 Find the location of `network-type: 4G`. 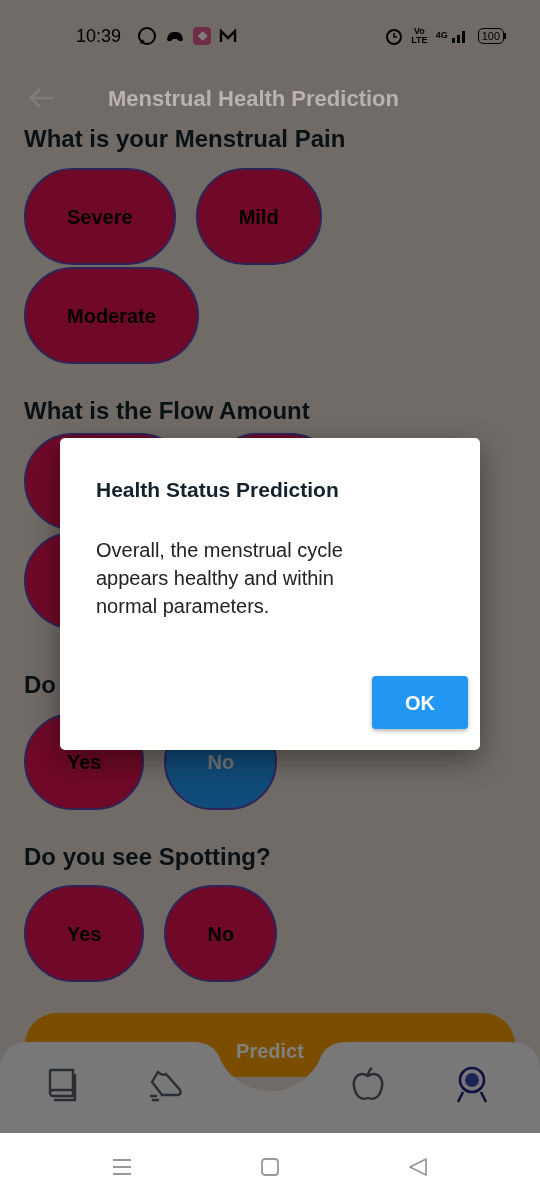

network-type: 4G is located at coordinates (441, 35).